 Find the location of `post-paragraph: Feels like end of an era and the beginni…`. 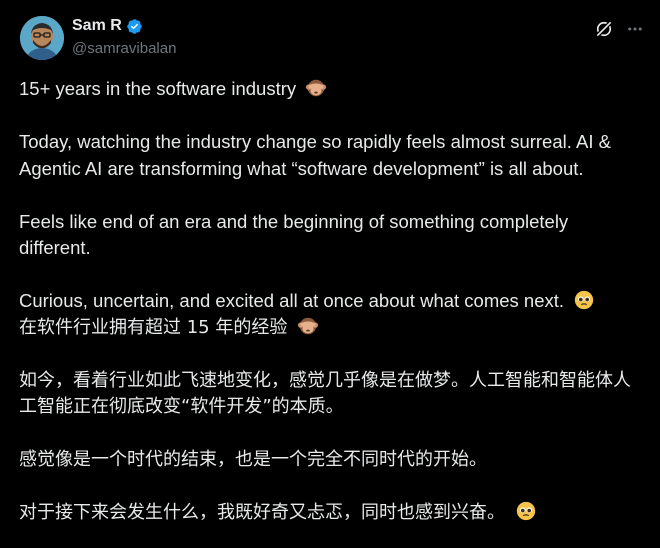

post-paragraph: Feels like end of an era and the beginni… is located at coordinates (294, 234).